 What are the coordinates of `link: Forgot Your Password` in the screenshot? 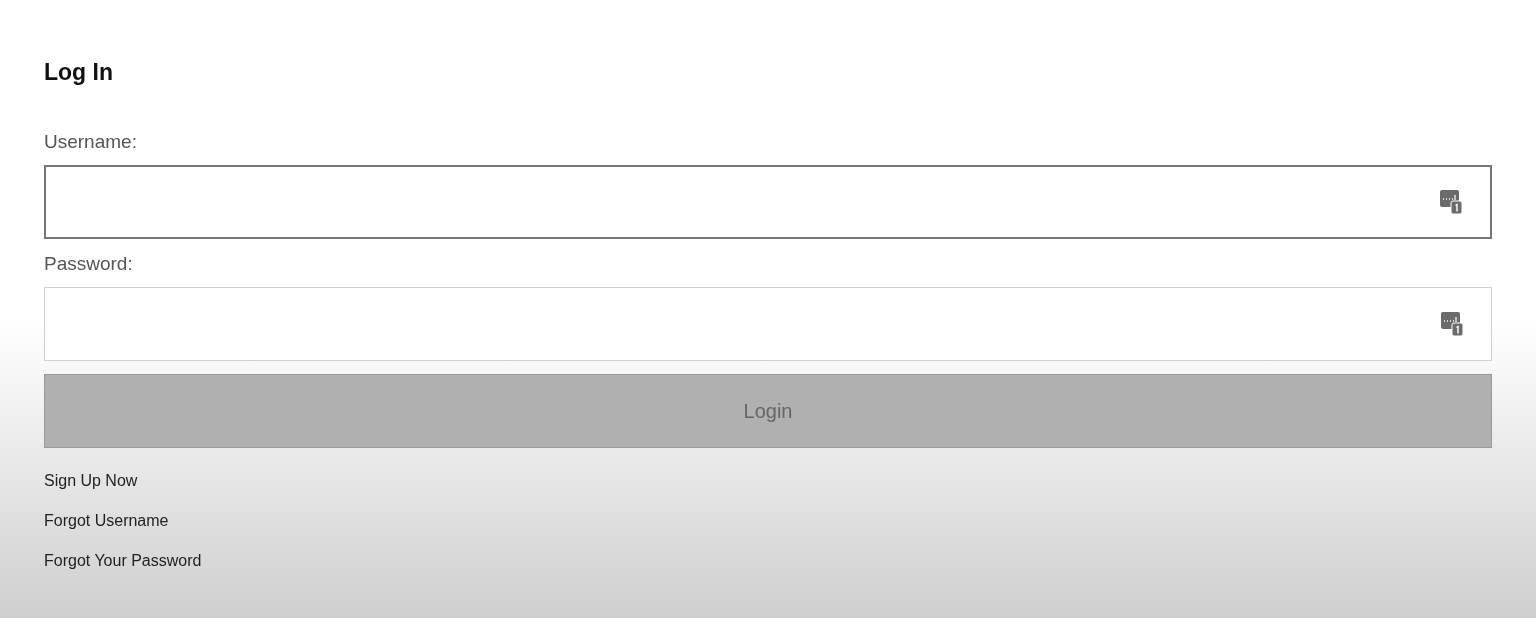 It's located at (123, 561).